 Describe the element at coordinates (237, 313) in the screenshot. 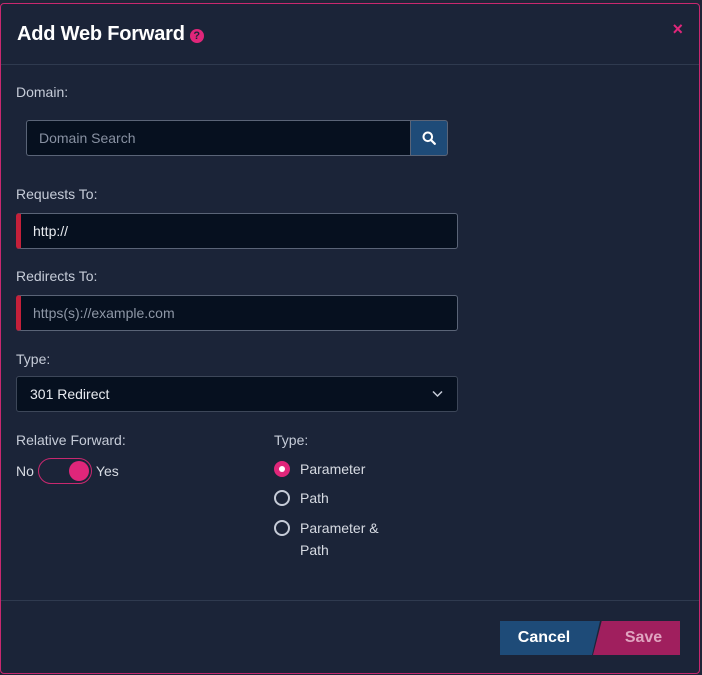

I see `redirects-to-input` at that location.